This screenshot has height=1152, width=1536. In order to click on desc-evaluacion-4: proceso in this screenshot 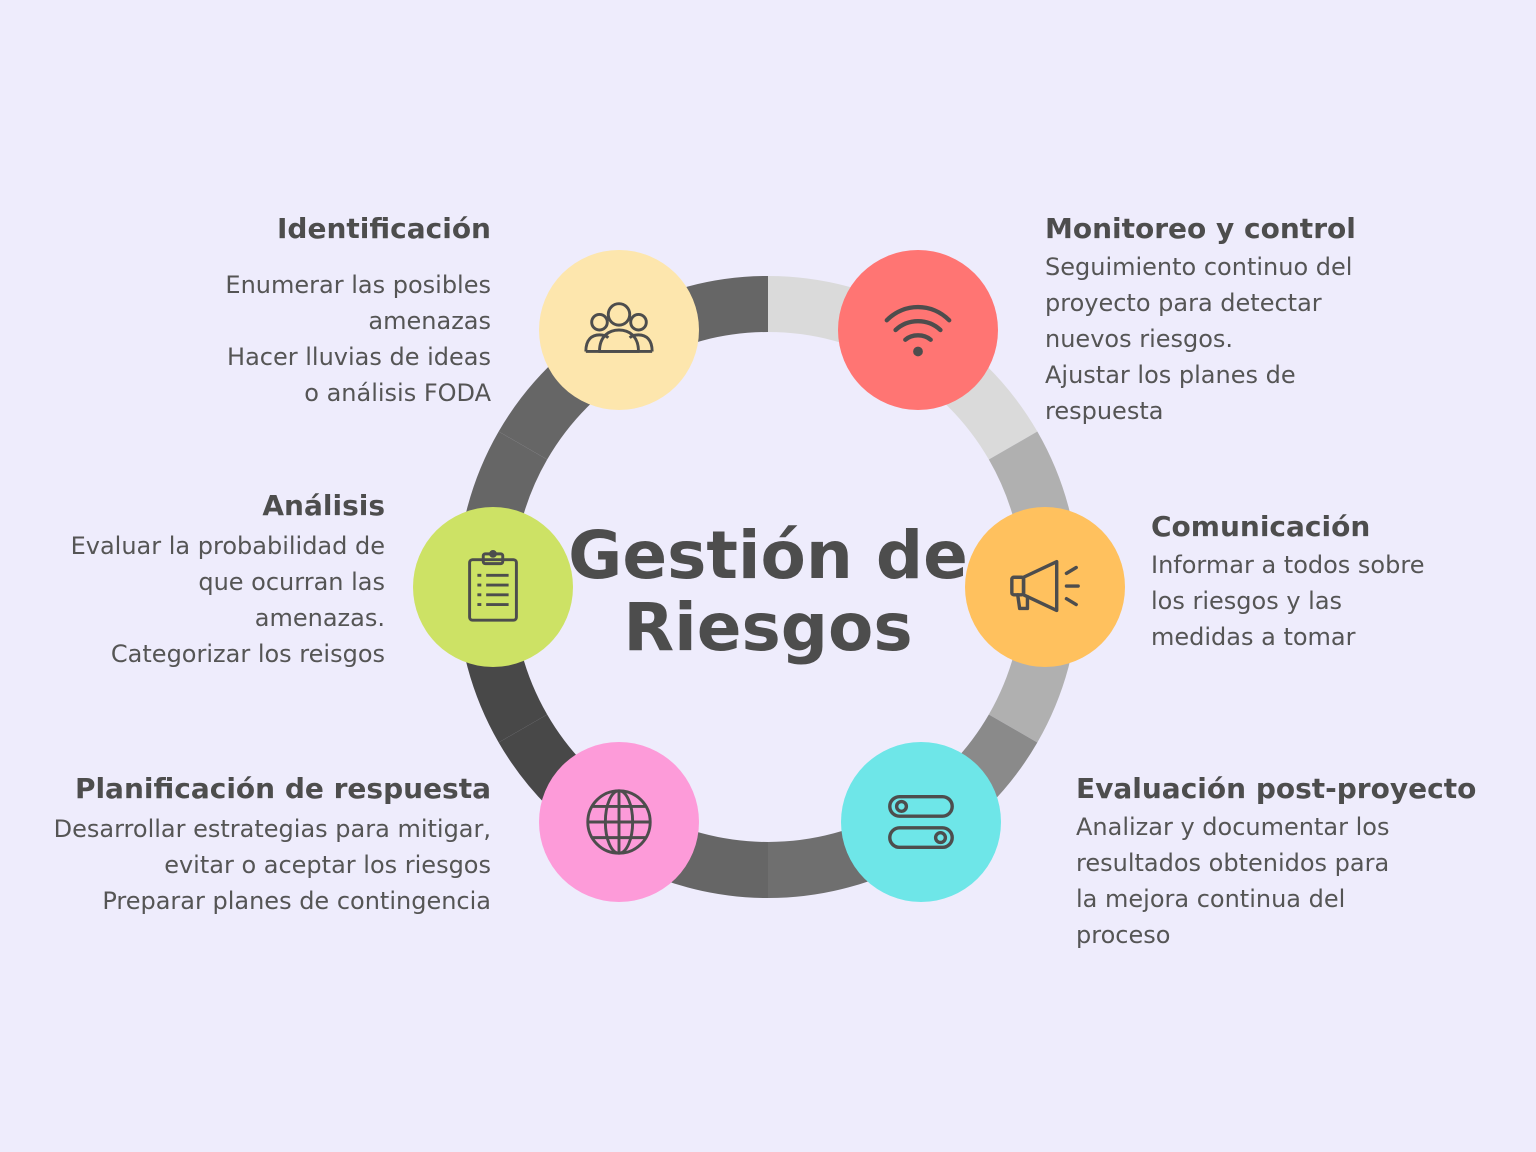, I will do `click(1123, 935)`.